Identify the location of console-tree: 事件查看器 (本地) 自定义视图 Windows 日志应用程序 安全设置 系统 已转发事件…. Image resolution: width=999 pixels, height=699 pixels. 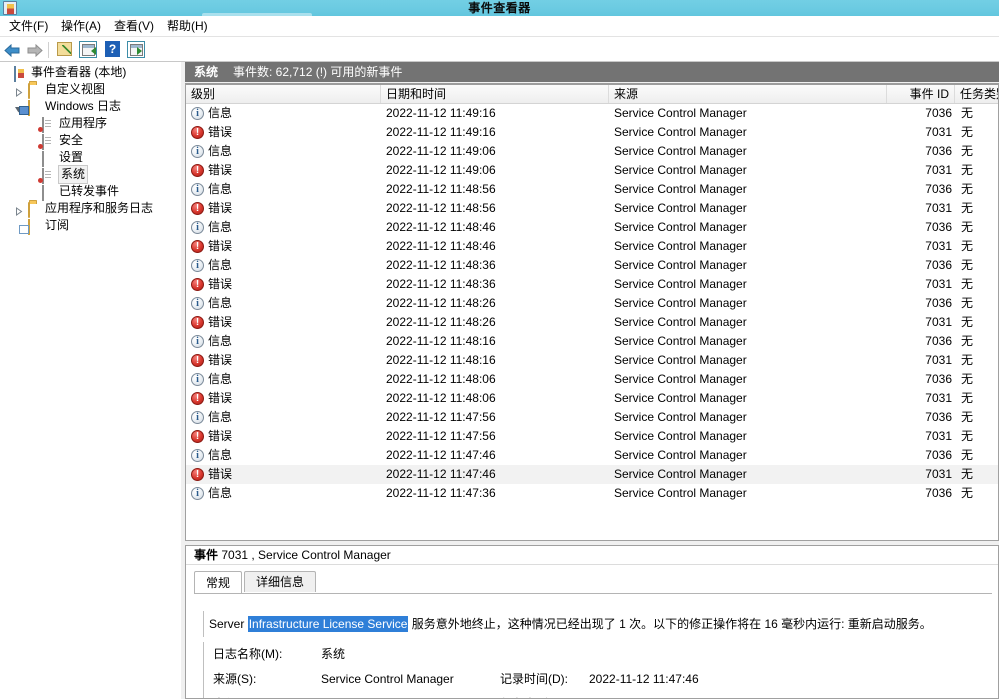
(90, 149).